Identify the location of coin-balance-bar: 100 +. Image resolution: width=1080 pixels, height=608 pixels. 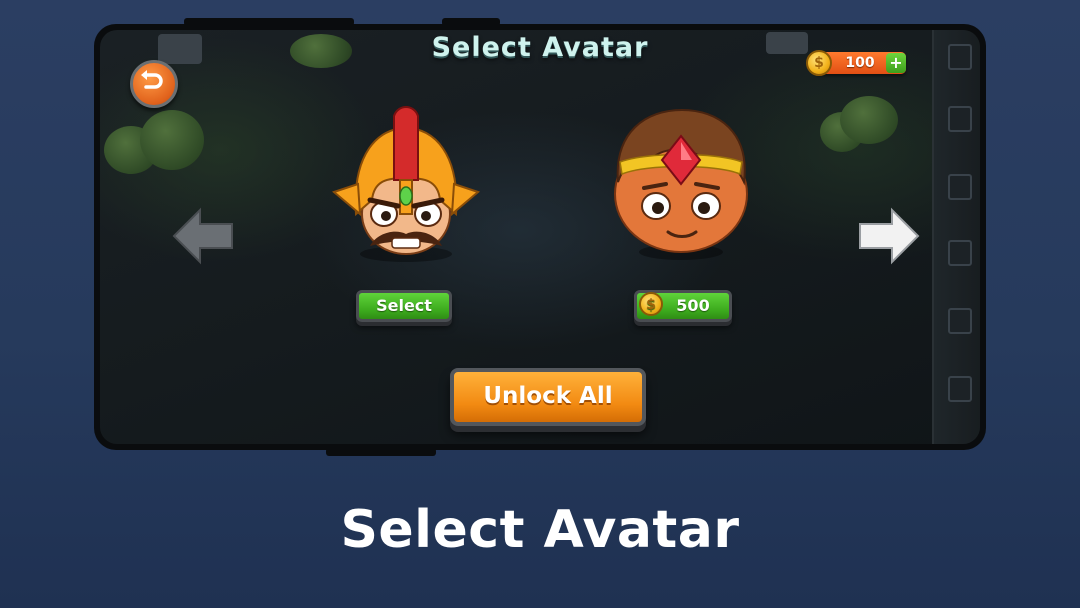
(856, 63).